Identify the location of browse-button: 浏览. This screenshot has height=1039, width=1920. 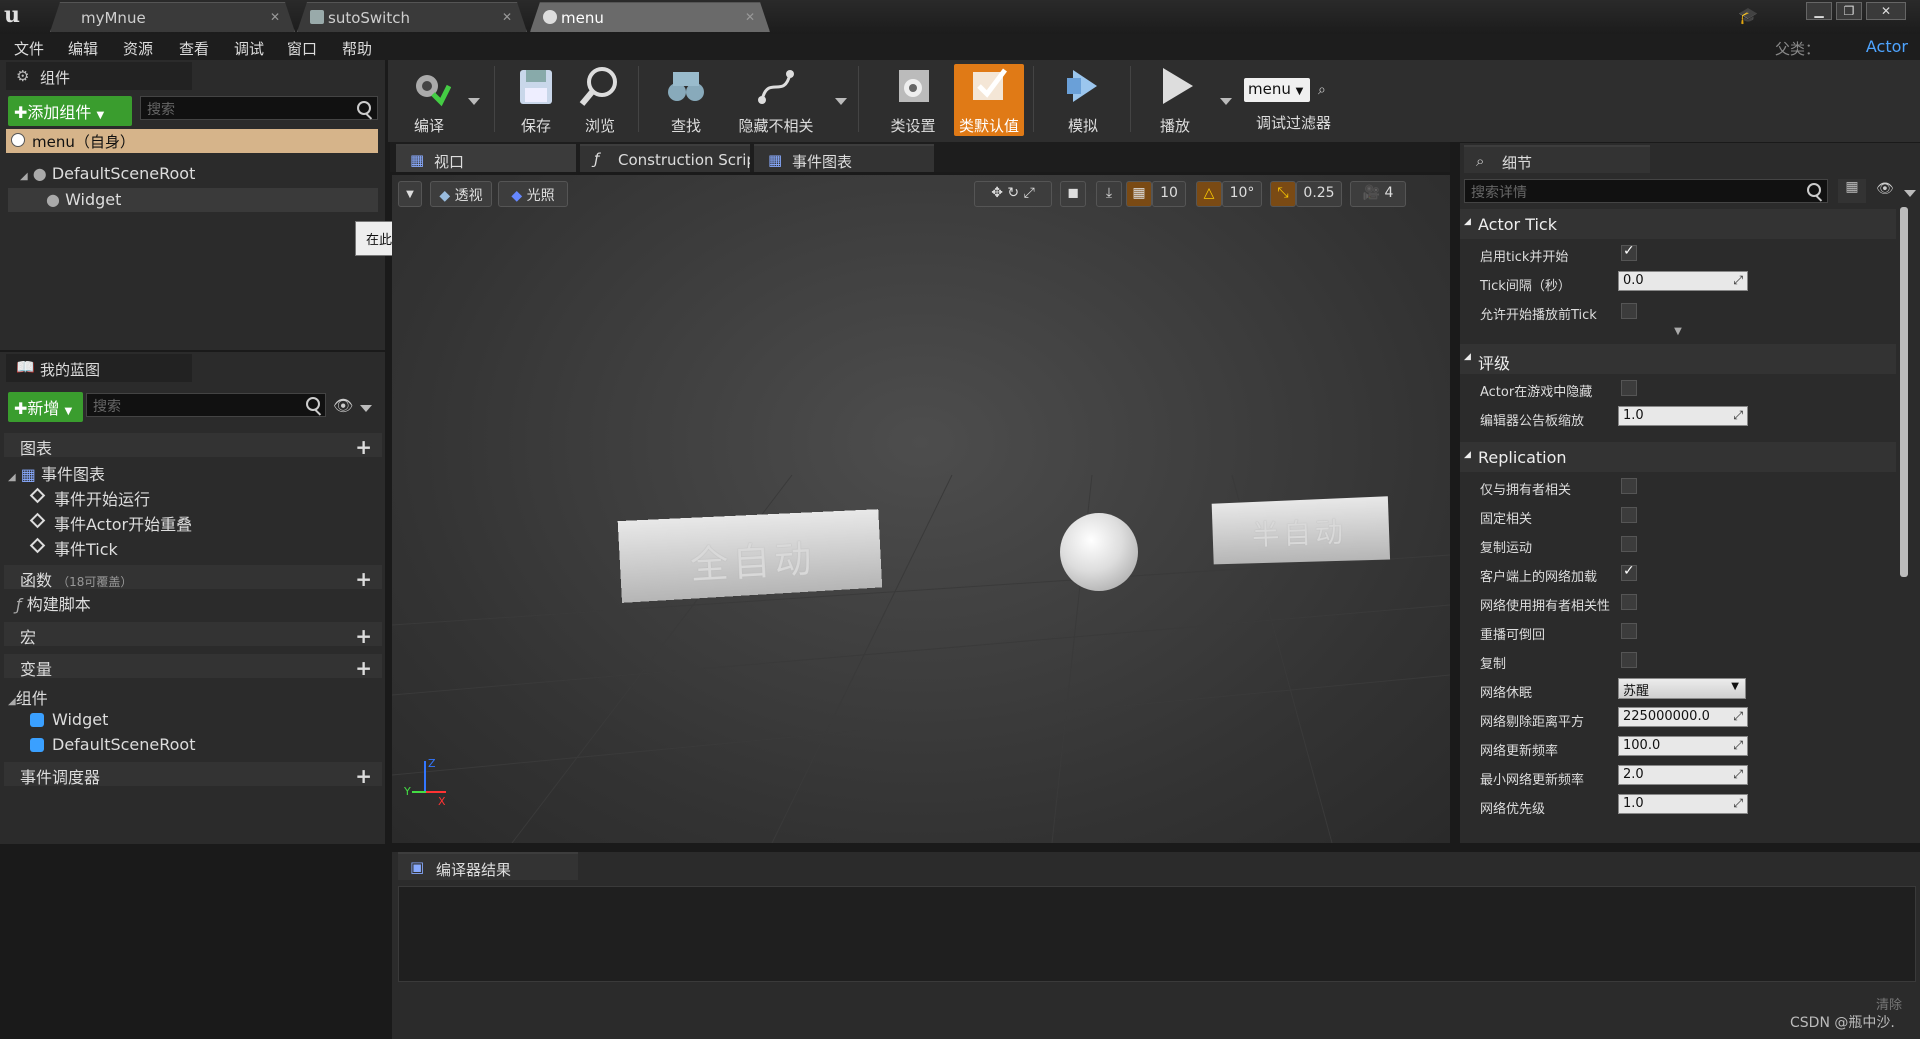
(600, 100).